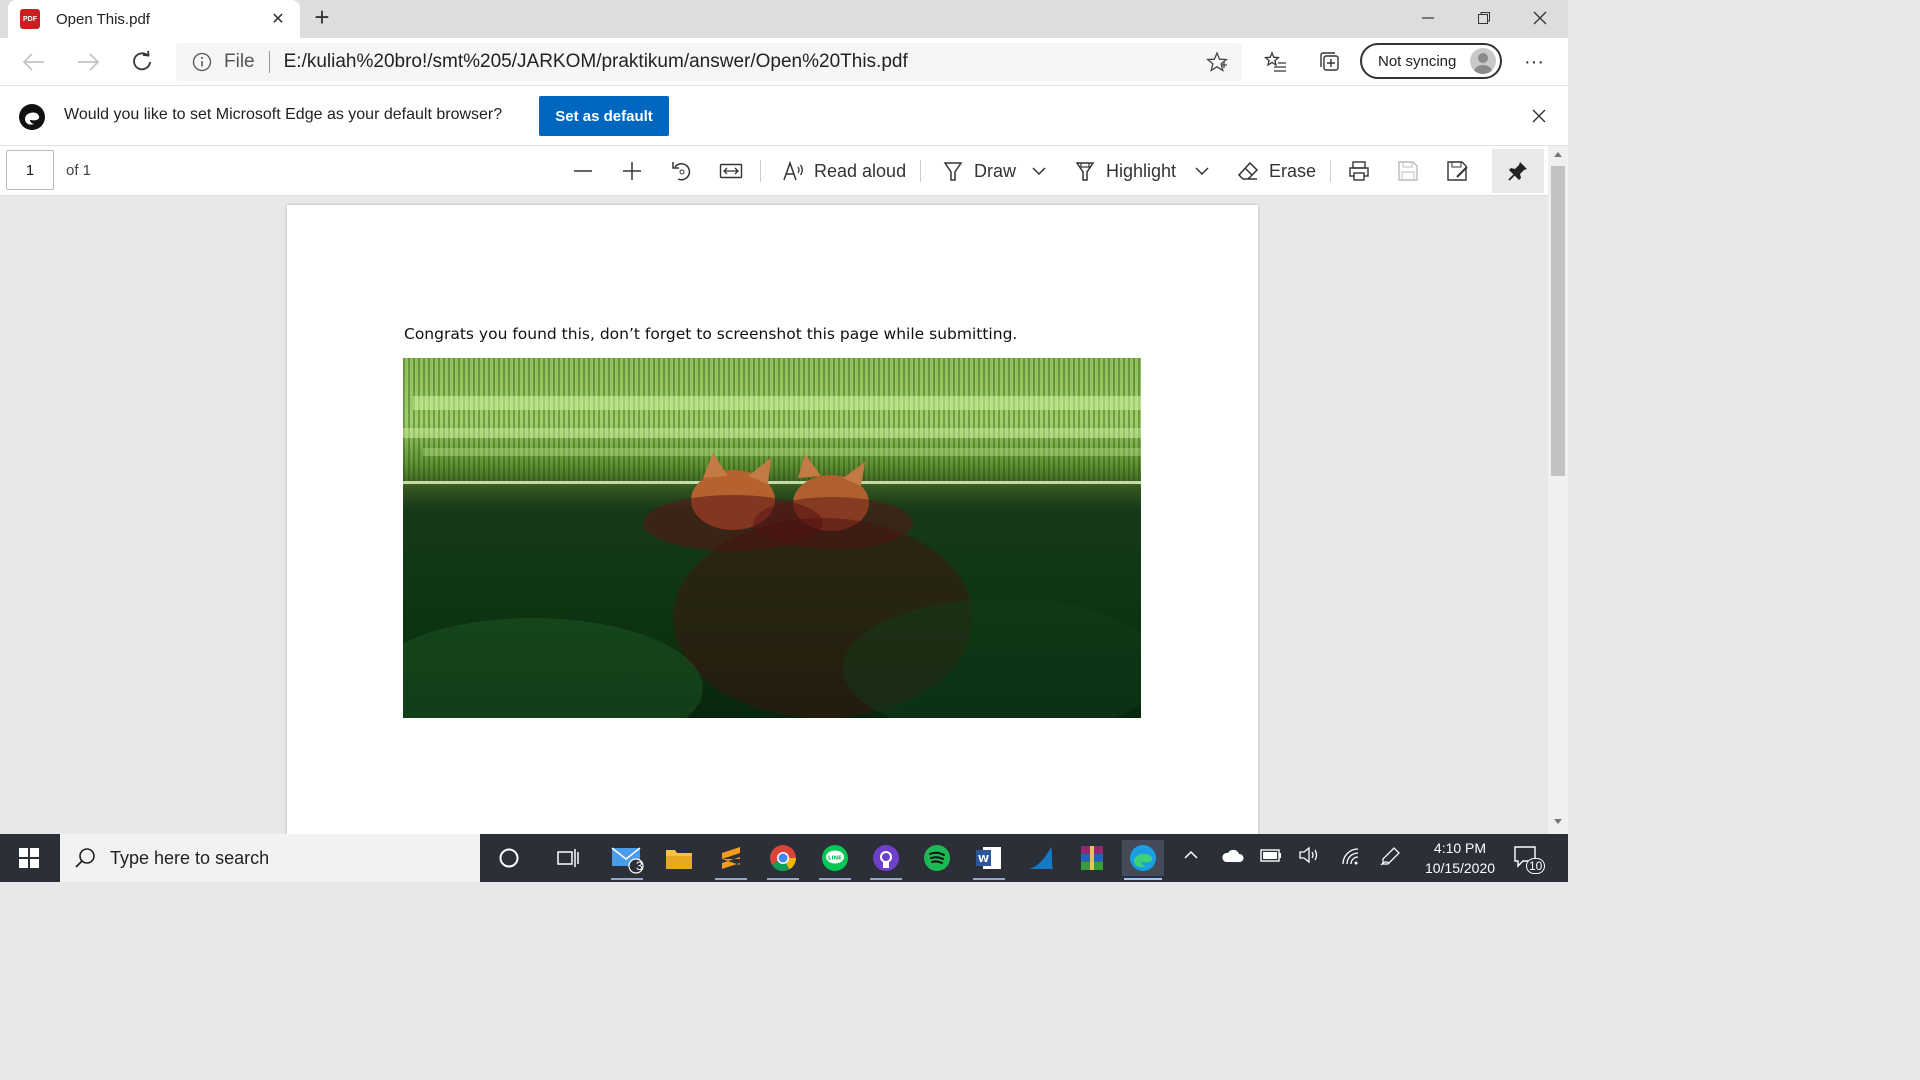 This screenshot has width=1920, height=1080. Describe the element at coordinates (1143, 879) in the screenshot. I see `active-indicator` at that location.